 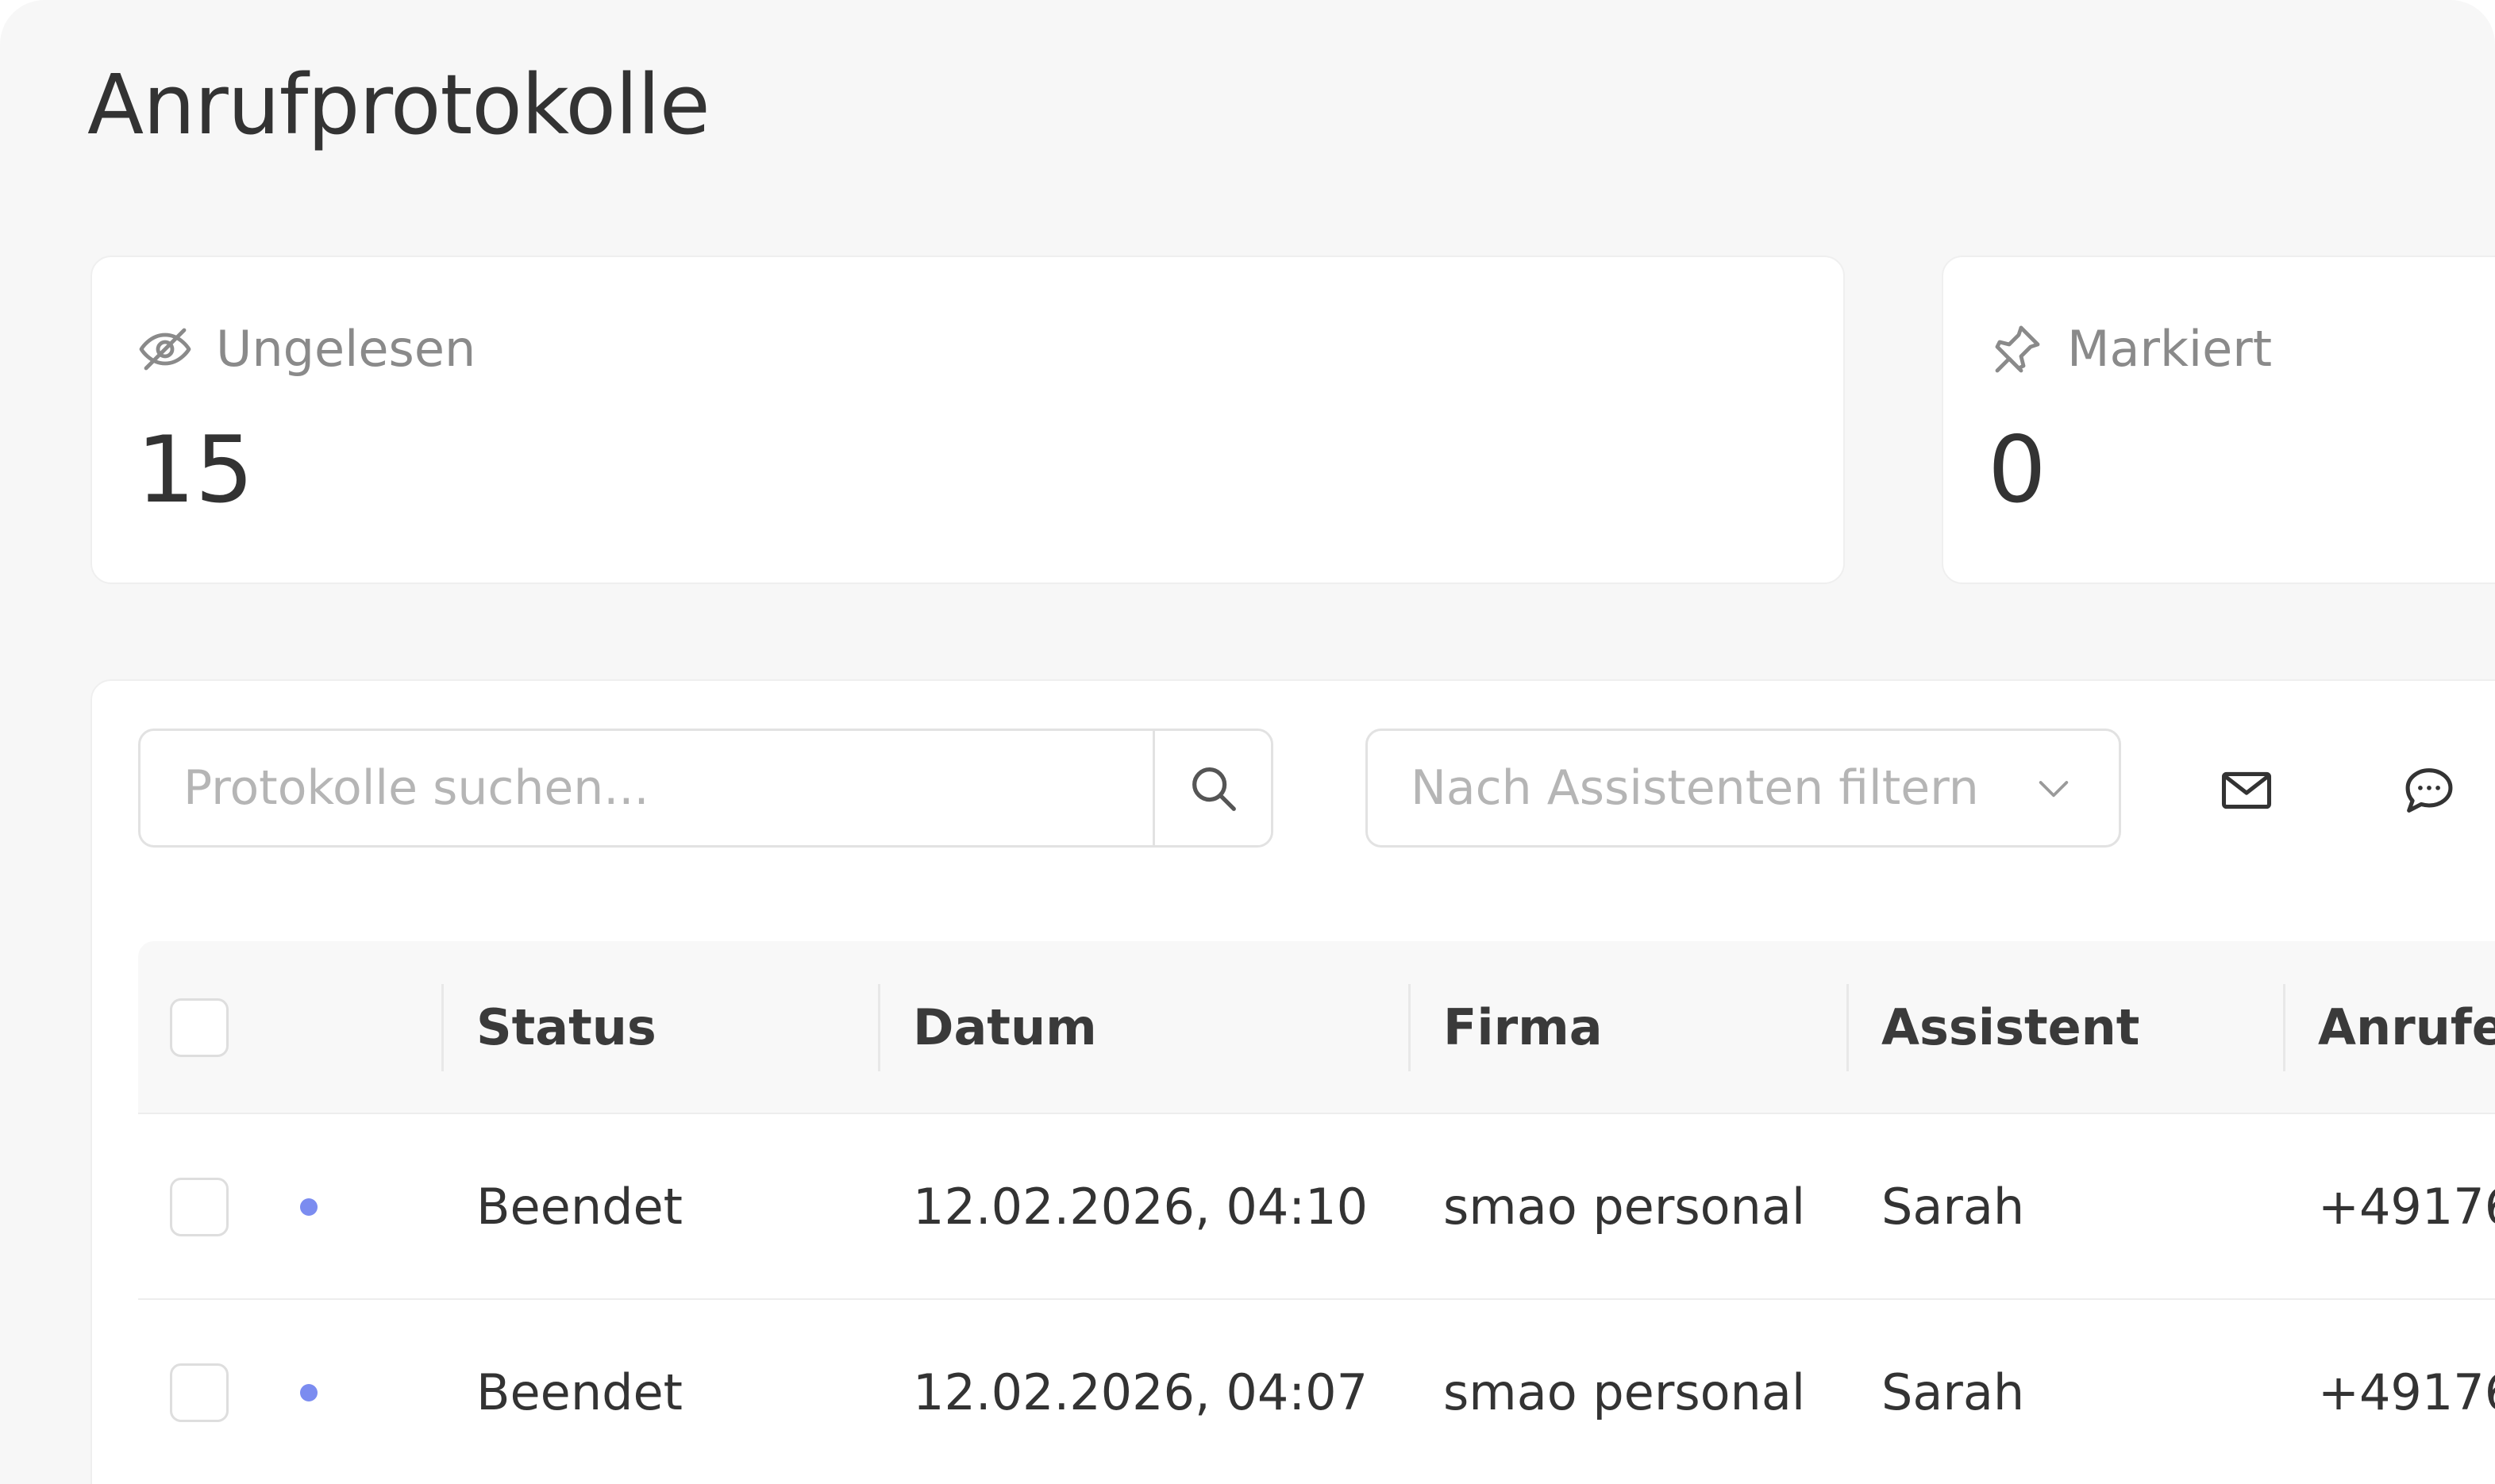 I want to click on table-header: Status Datum Firma Assistent Anrufer, so click(x=1316, y=1027).